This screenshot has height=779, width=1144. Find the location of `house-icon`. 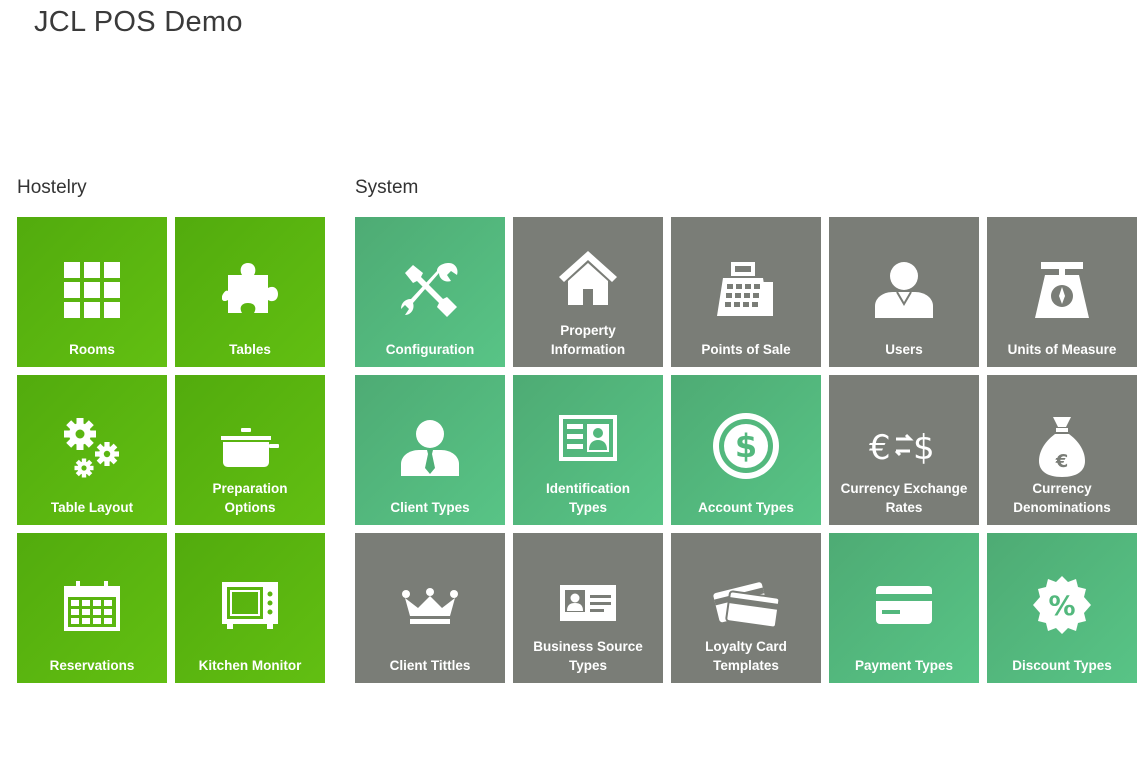

house-icon is located at coordinates (588, 278).